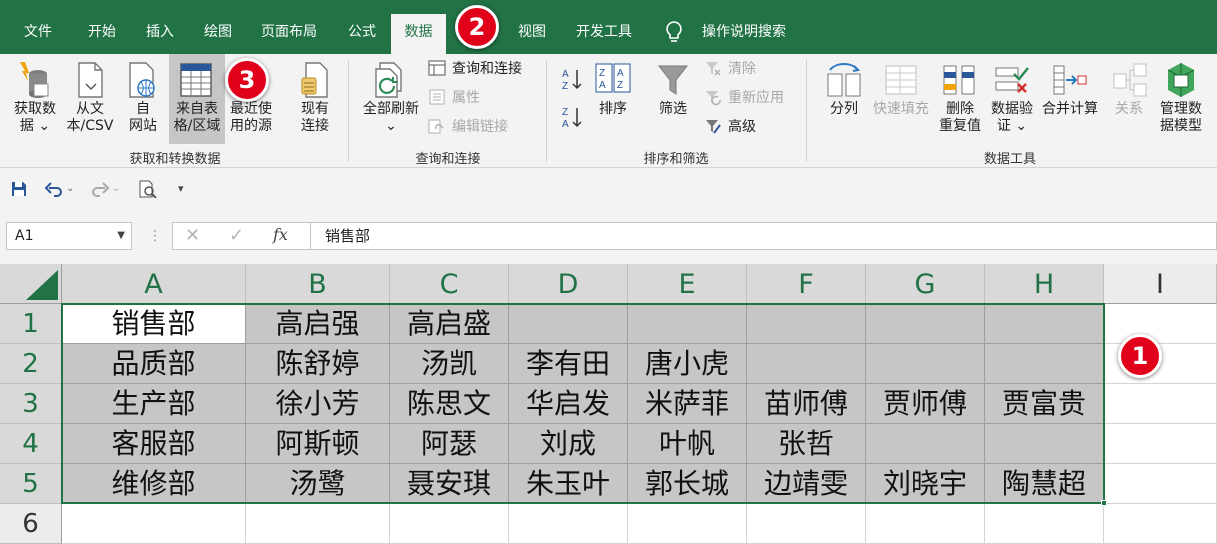 The height and width of the screenshot is (544, 1217). What do you see at coordinates (318, 324) in the screenshot?
I see `cell-b1: 高启强` at bounding box center [318, 324].